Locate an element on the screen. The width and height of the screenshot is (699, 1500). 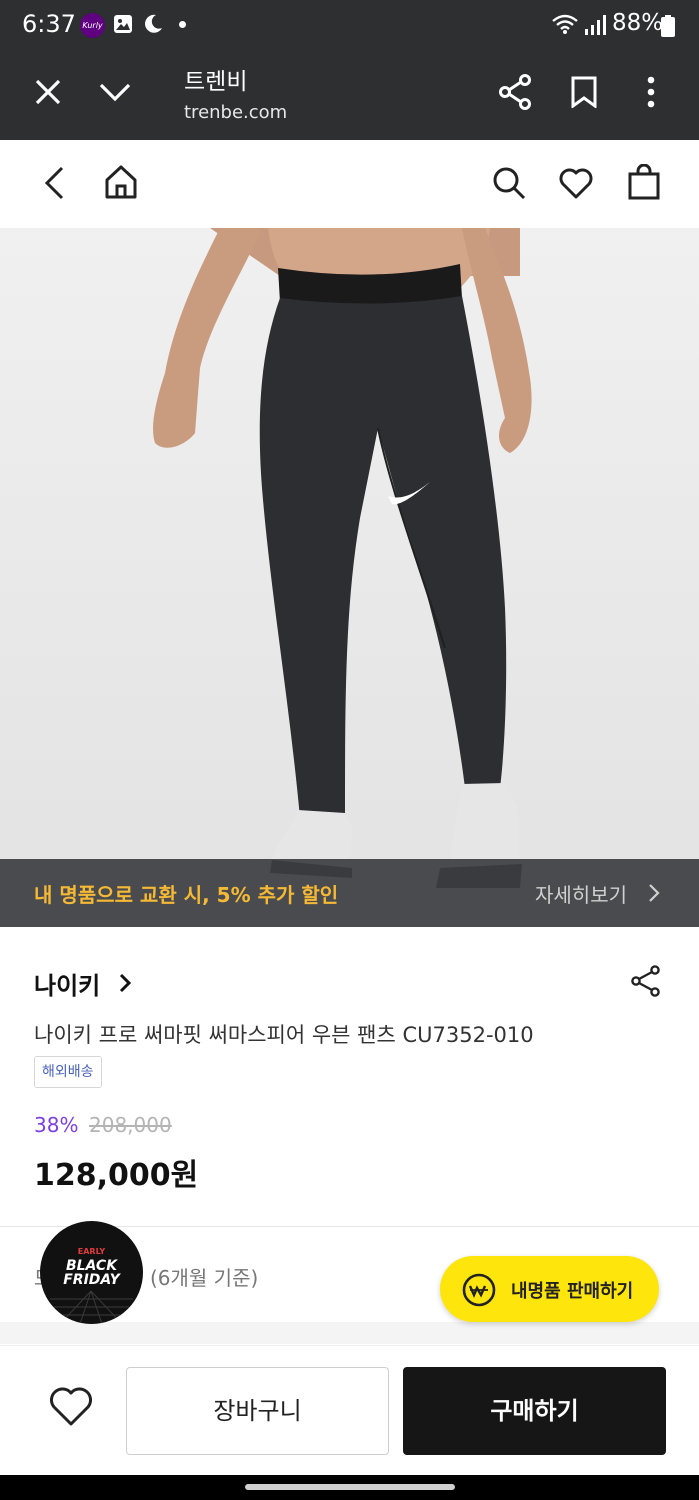
promo-detail-link: 자세히보기 is located at coordinates (581, 893).